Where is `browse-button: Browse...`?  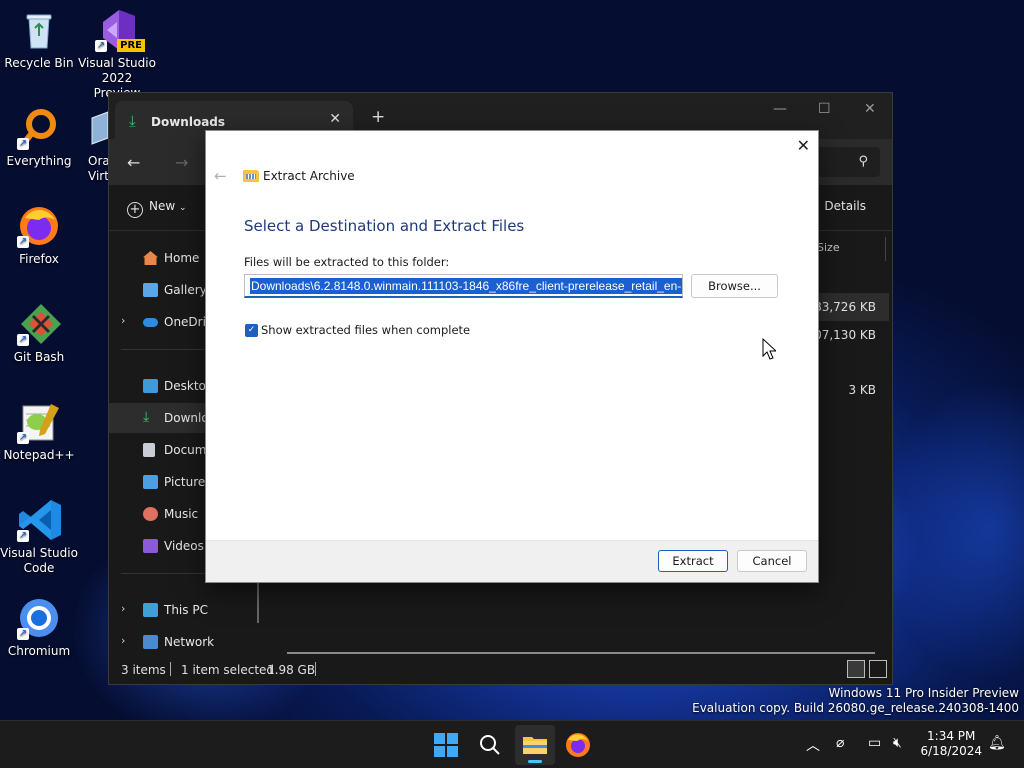
browse-button: Browse... is located at coordinates (734, 286).